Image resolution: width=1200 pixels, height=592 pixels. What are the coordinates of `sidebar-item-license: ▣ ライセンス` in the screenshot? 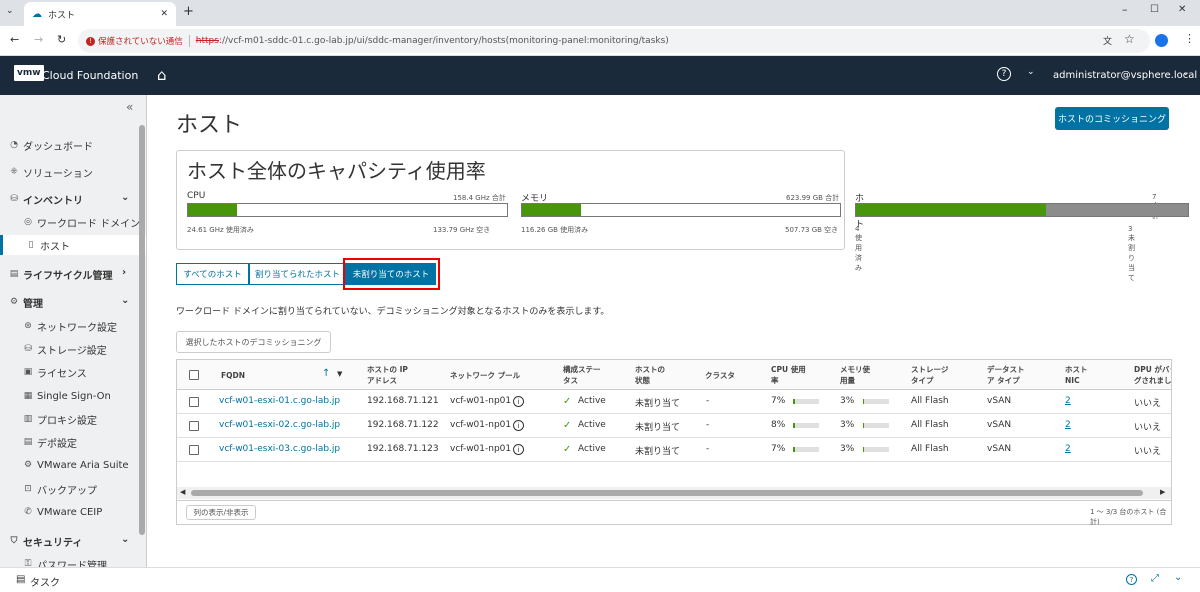 It's located at (84, 372).